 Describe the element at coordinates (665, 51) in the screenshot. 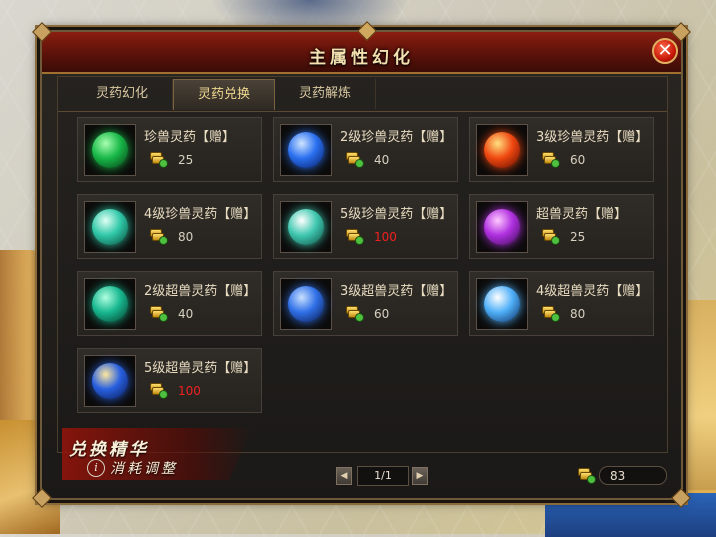

I see `close-button: ✕` at that location.